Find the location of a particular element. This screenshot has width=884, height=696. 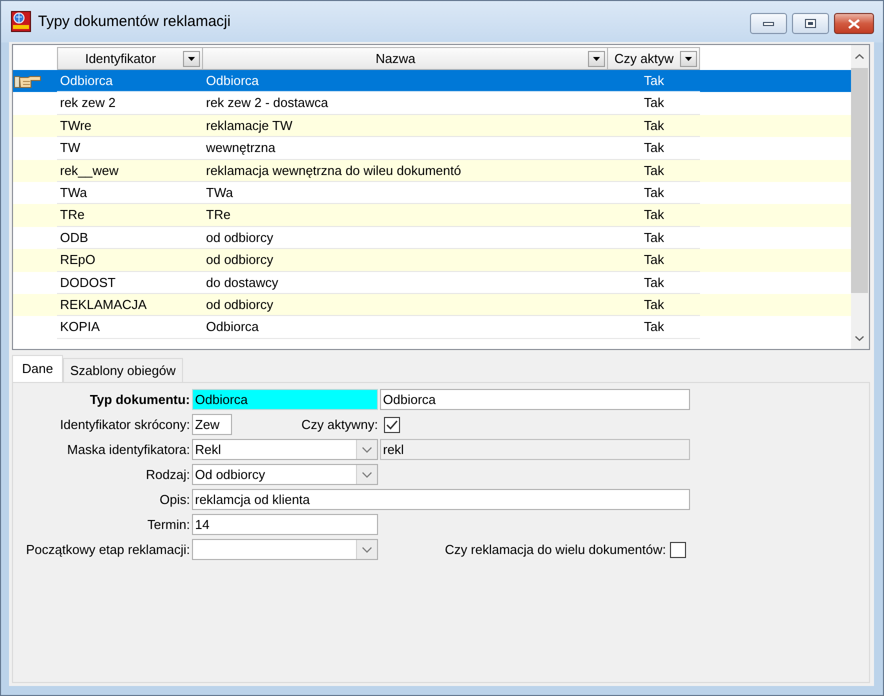

id-mask-dropdown: Rekl is located at coordinates (285, 449).